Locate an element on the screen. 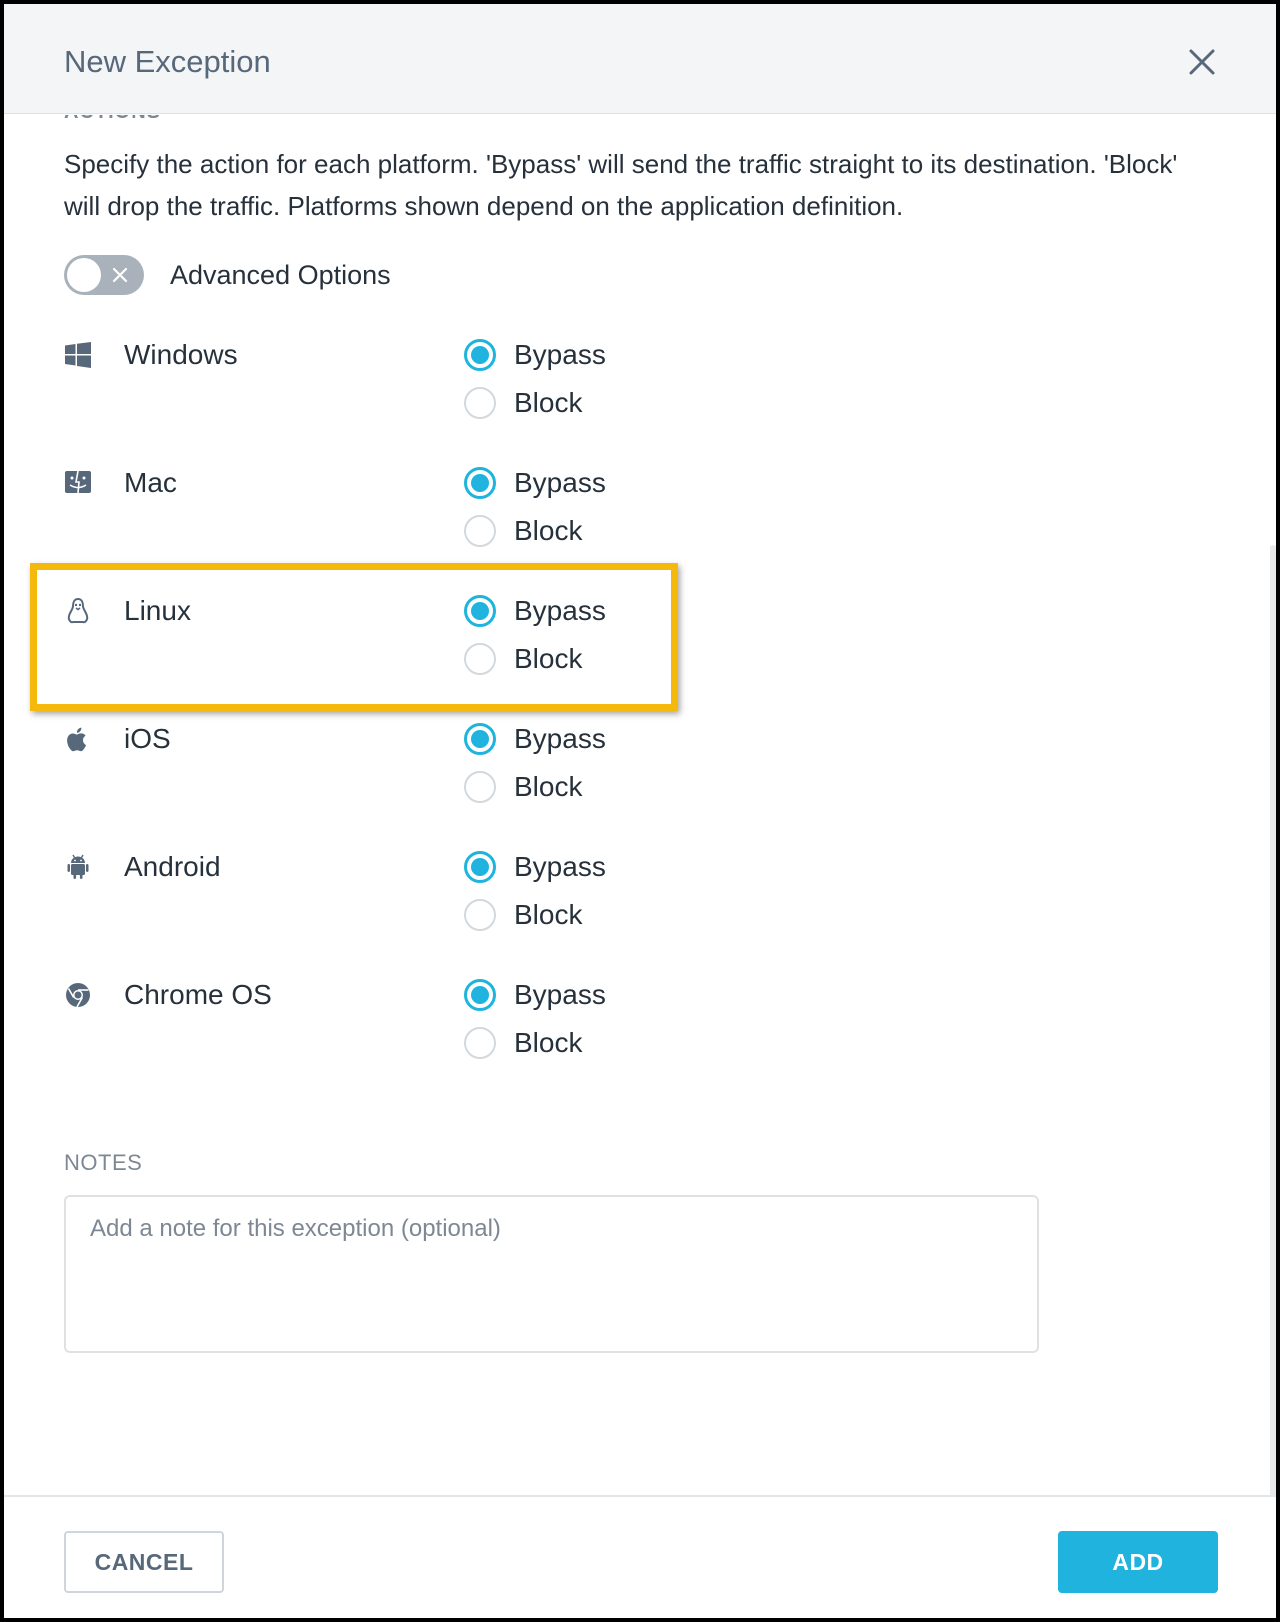  chrome-os-block-option: Block is located at coordinates (554, 1043).